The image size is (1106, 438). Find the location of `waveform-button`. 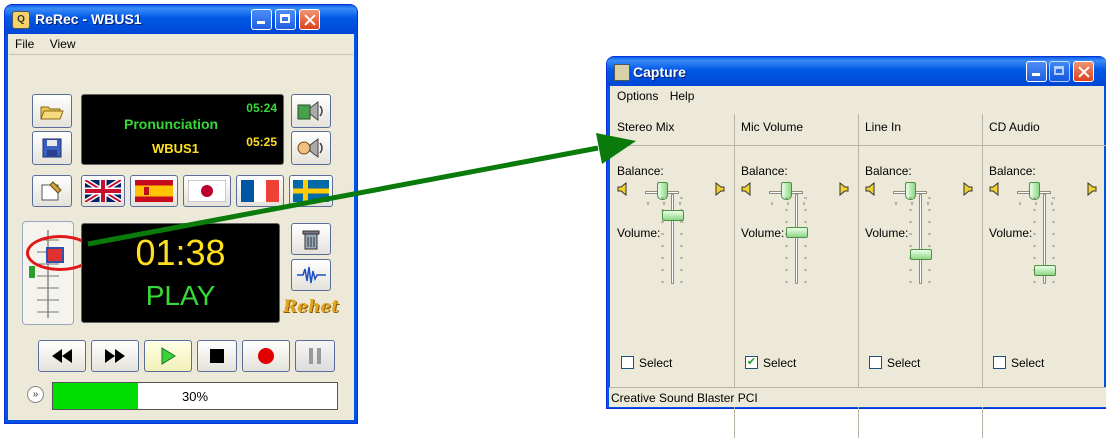

waveform-button is located at coordinates (311, 275).